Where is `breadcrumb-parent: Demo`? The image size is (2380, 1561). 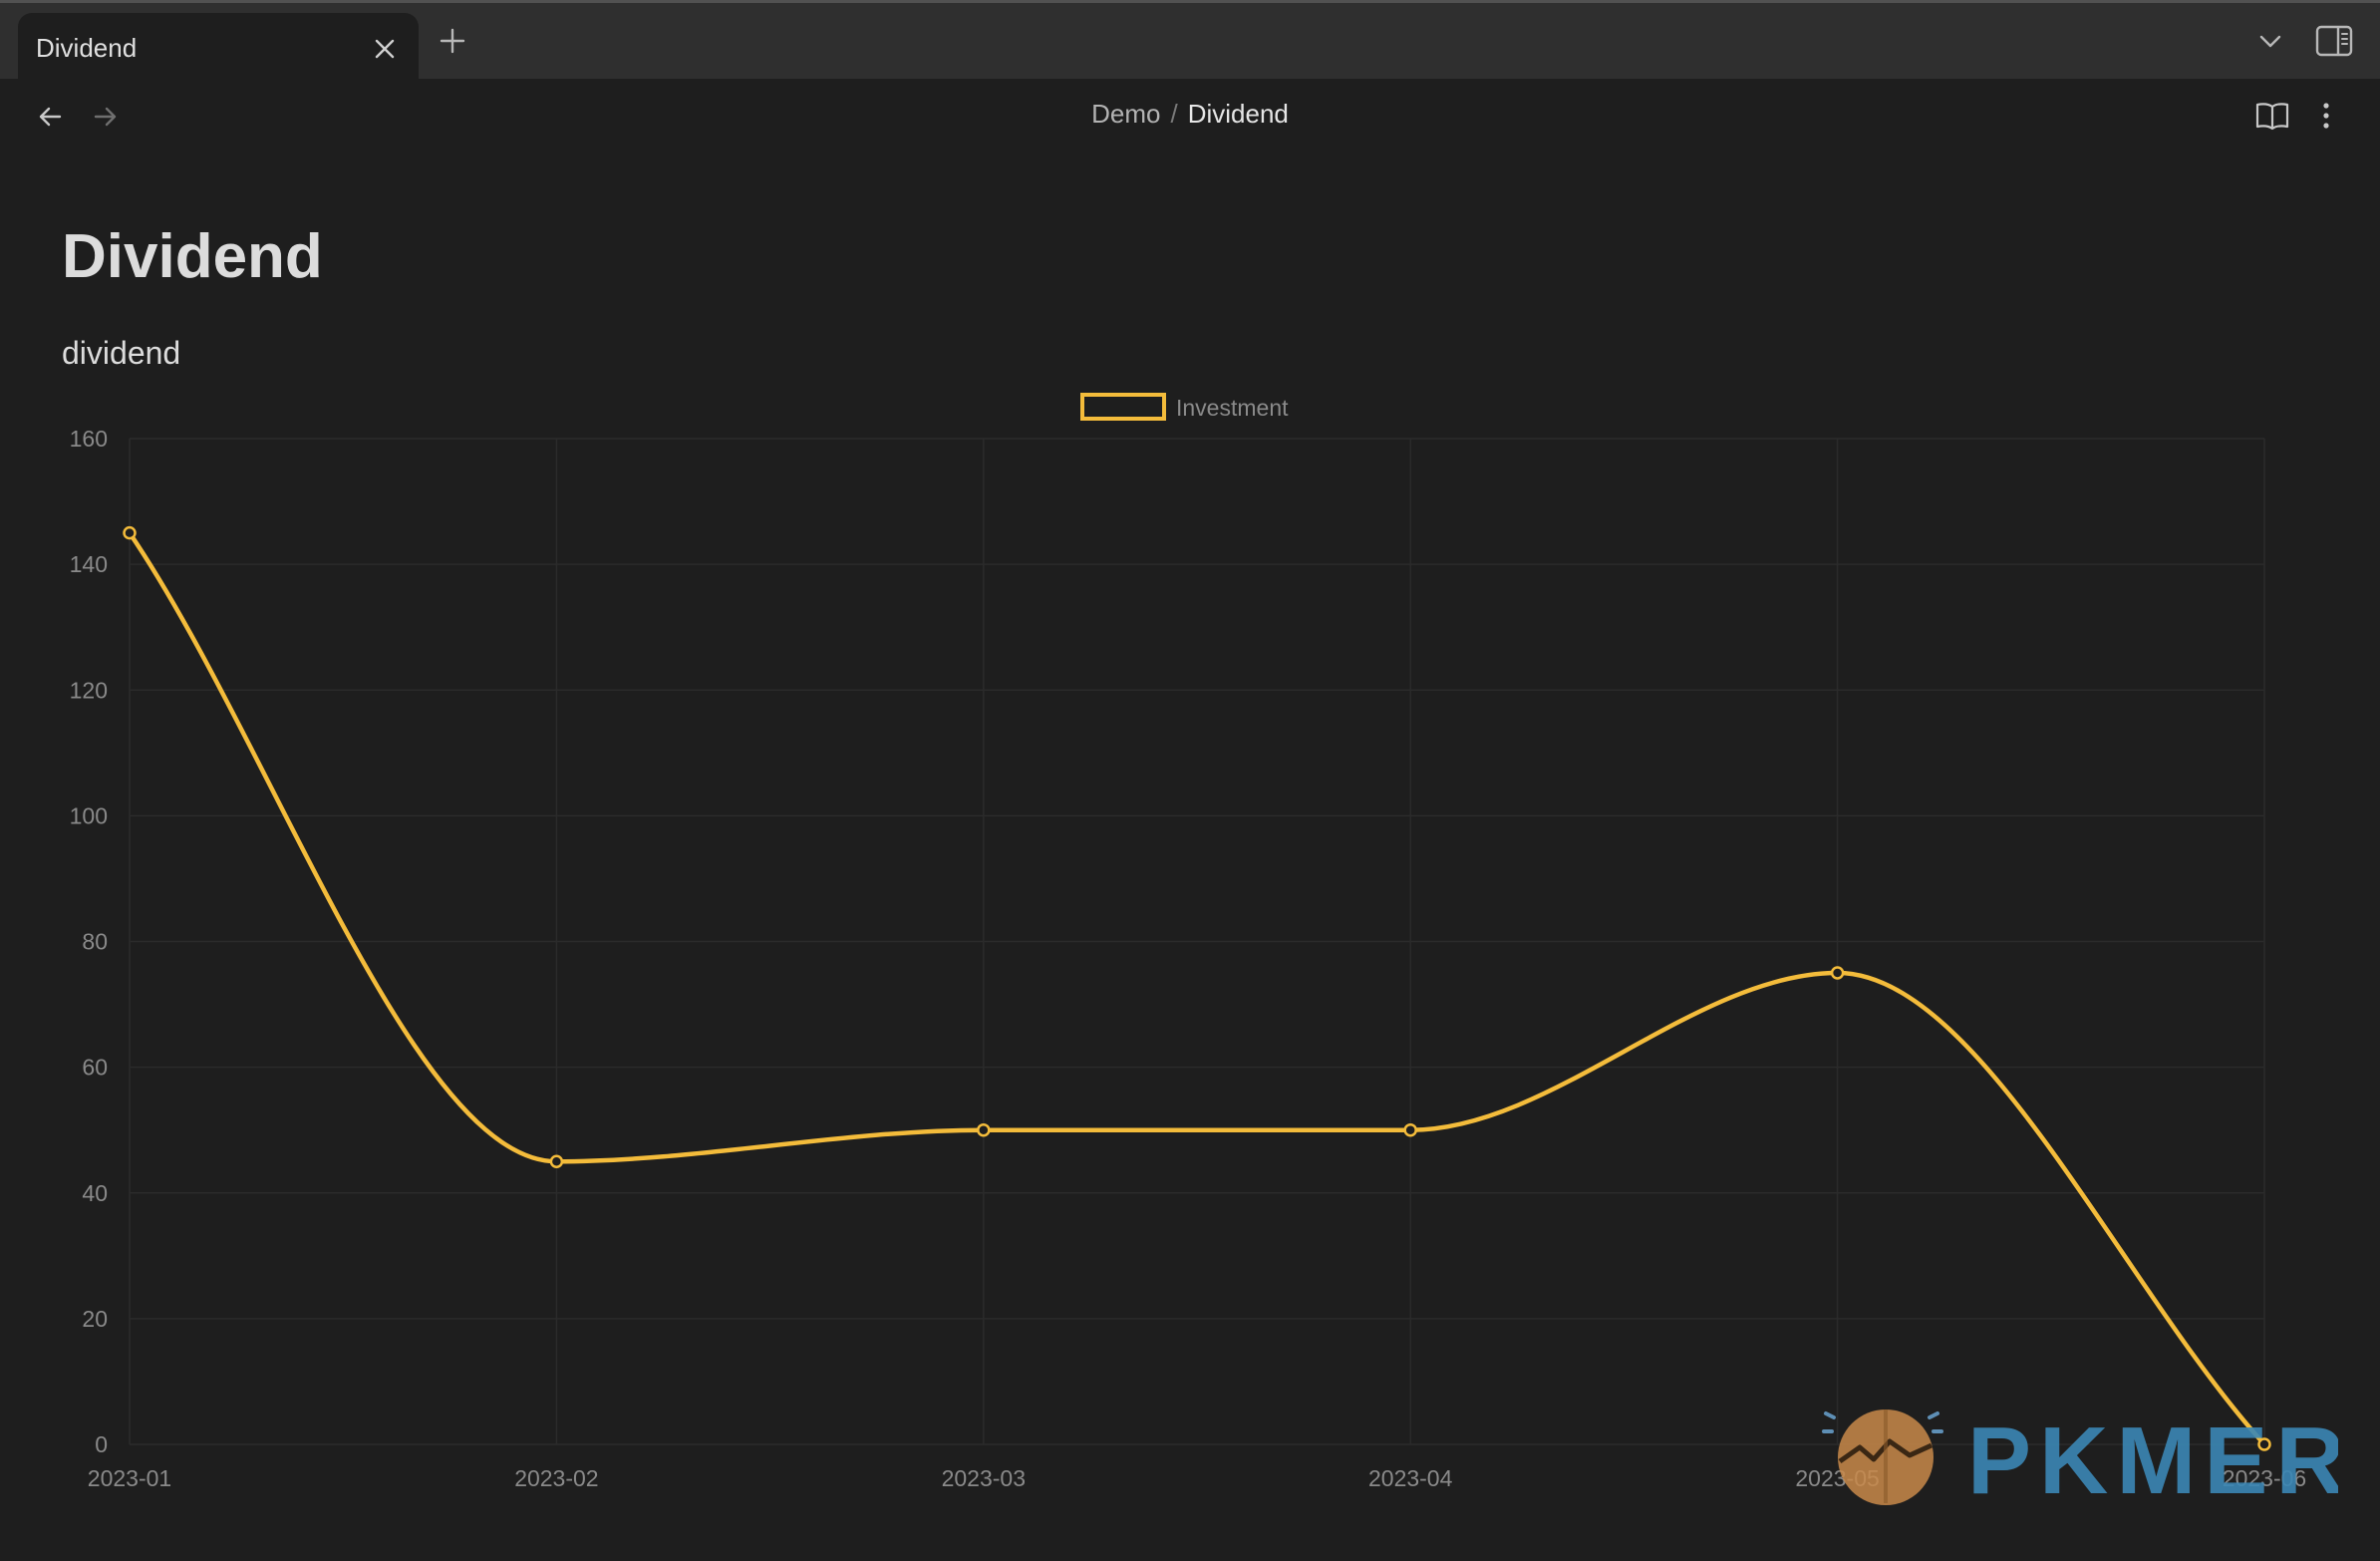 breadcrumb-parent: Demo is located at coordinates (1125, 114).